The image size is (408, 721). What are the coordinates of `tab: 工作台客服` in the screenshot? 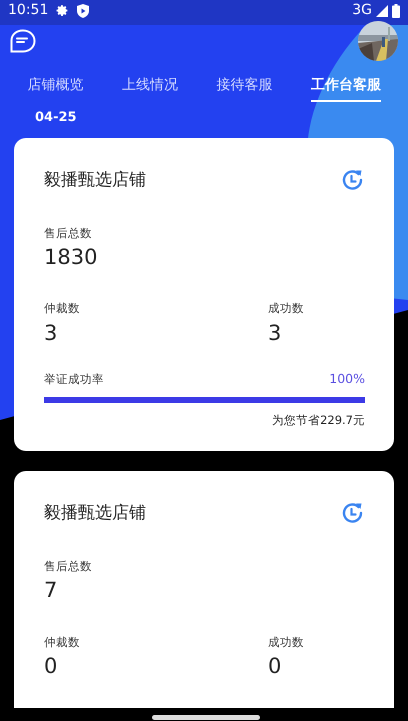 It's located at (345, 85).